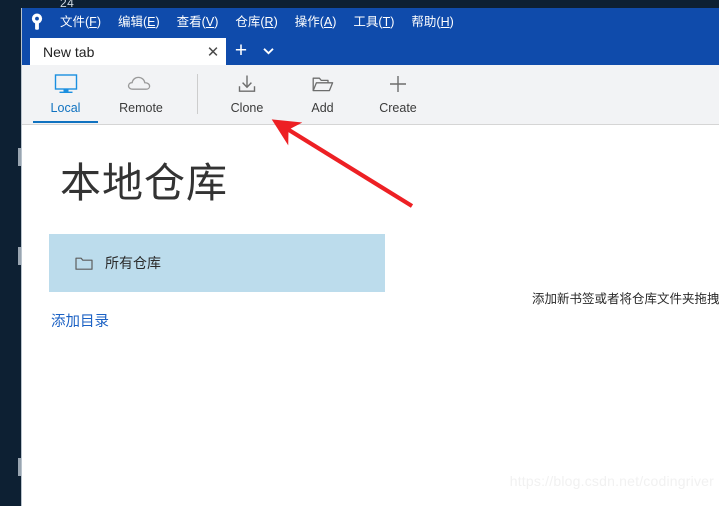 This screenshot has height=506, width=719. What do you see at coordinates (322, 108) in the screenshot?
I see `toolbar-button-add-label: Add` at bounding box center [322, 108].